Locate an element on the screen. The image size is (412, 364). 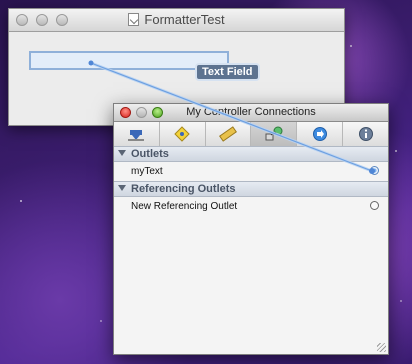
outlet-row: myText is located at coordinates (251, 171).